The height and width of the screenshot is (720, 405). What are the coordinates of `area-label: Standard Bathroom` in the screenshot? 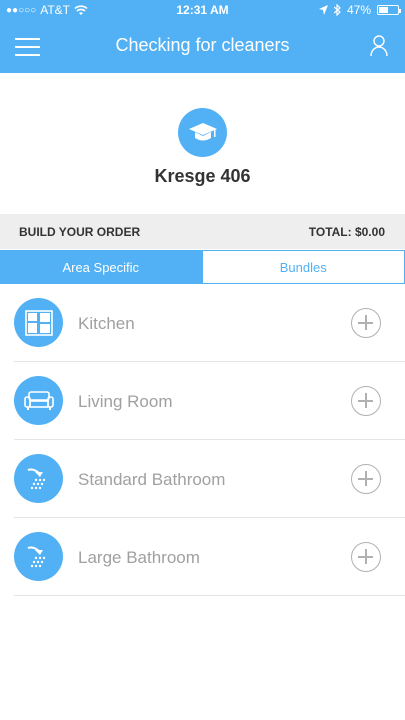 It's located at (152, 479).